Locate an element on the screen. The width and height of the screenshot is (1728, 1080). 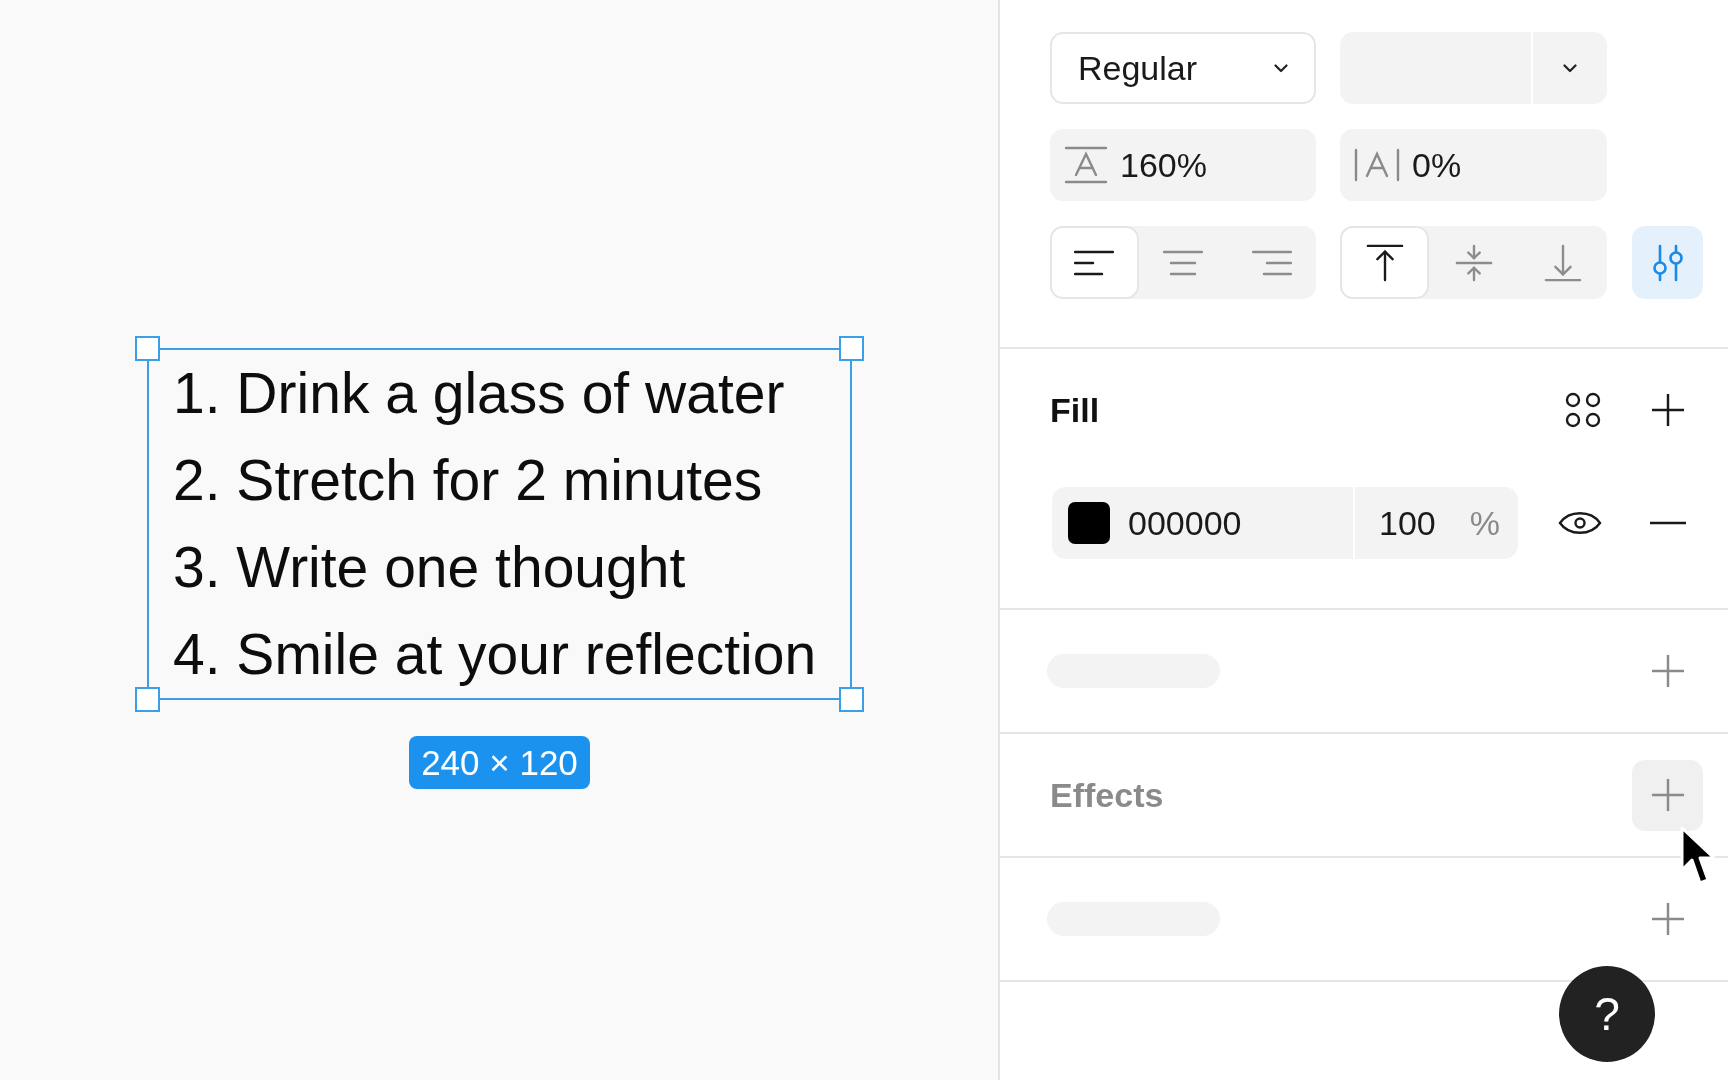
section-title: Effects is located at coordinates (1107, 795).